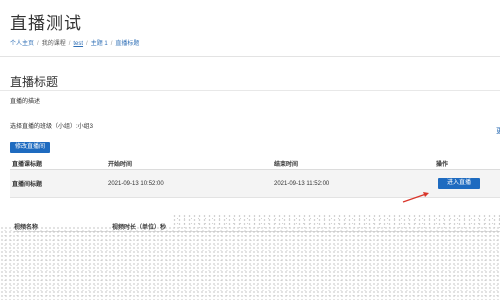  What do you see at coordinates (25, 102) in the screenshot?
I see `live-description: 直播的描述` at bounding box center [25, 102].